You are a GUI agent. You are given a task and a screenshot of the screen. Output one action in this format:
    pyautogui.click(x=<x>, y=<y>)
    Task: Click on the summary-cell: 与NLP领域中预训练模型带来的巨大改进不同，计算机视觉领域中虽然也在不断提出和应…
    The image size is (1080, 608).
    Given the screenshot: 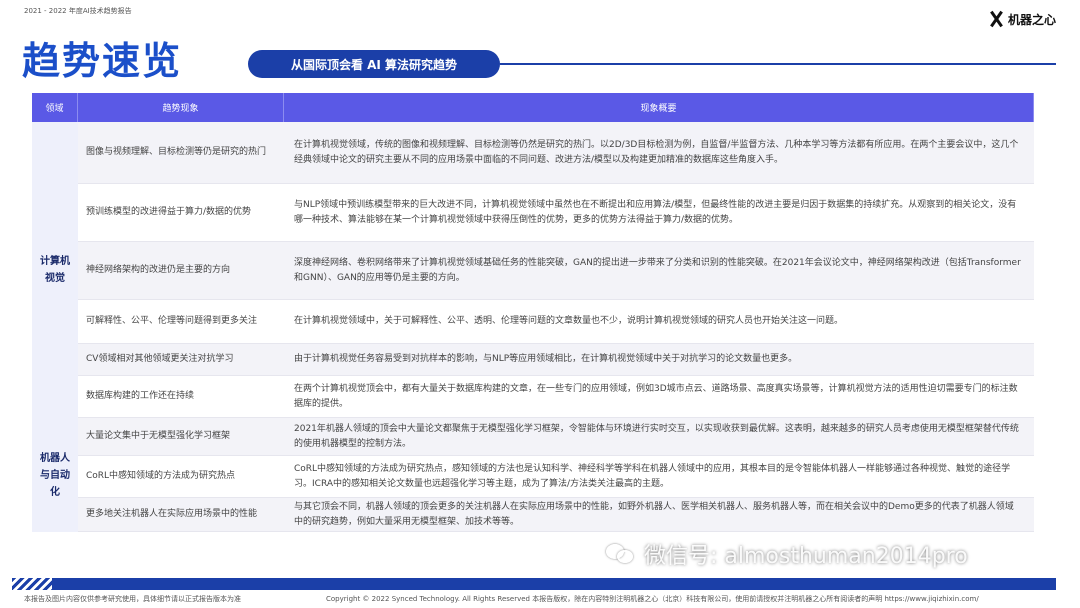 What is the action you would take?
    pyautogui.click(x=655, y=212)
    